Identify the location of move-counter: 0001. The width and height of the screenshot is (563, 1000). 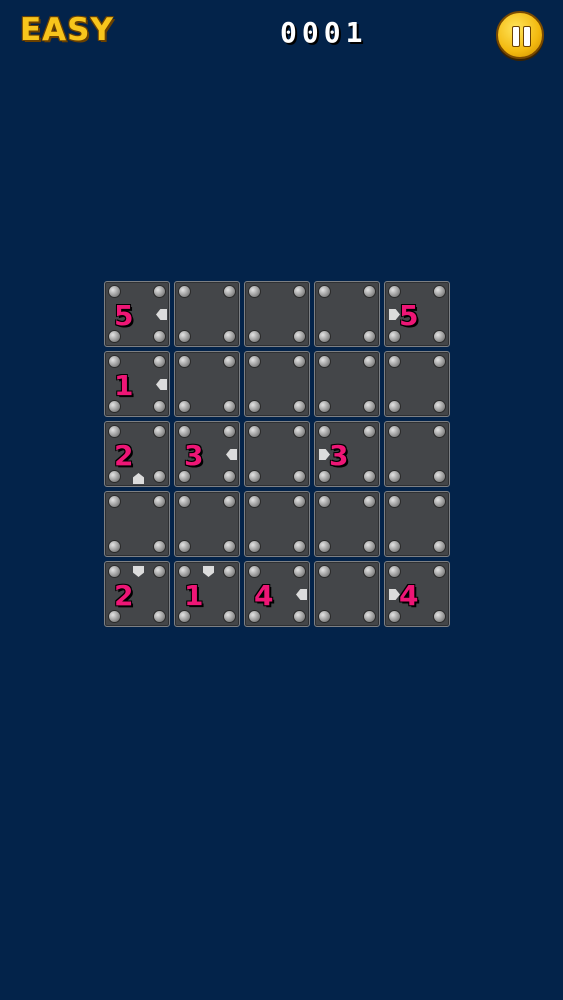
(324, 32).